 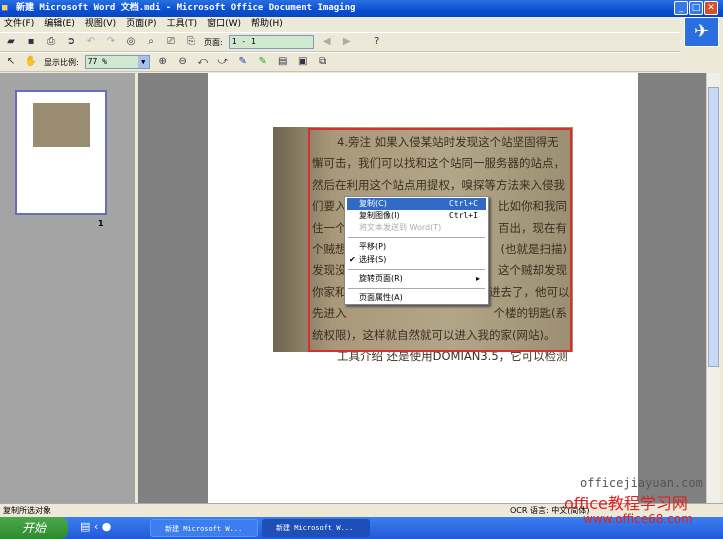 I want to click on next-page-icon: ▶, so click(x=347, y=42).